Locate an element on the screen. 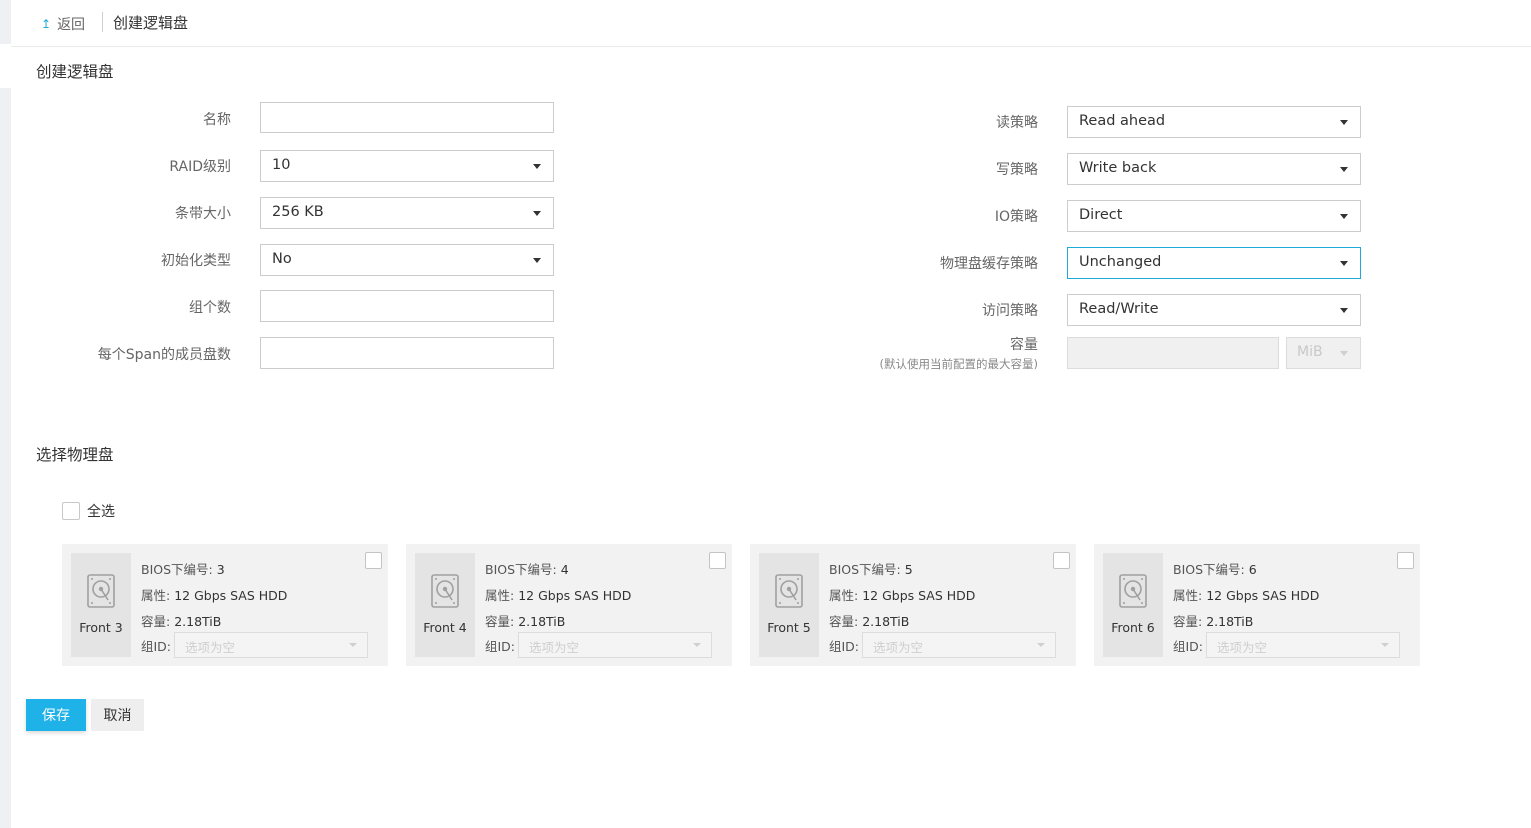 The width and height of the screenshot is (1531, 828). capacity-input is located at coordinates (1173, 353).